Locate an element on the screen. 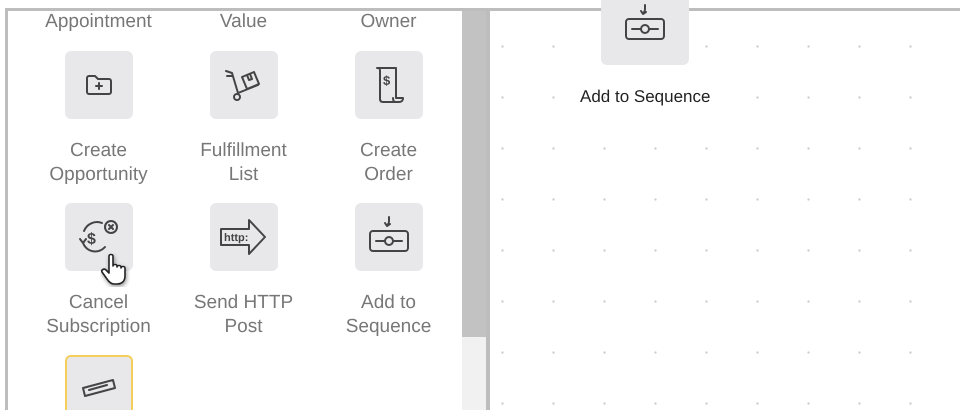 The height and width of the screenshot is (410, 960). action-tile: http: is located at coordinates (244, 237).